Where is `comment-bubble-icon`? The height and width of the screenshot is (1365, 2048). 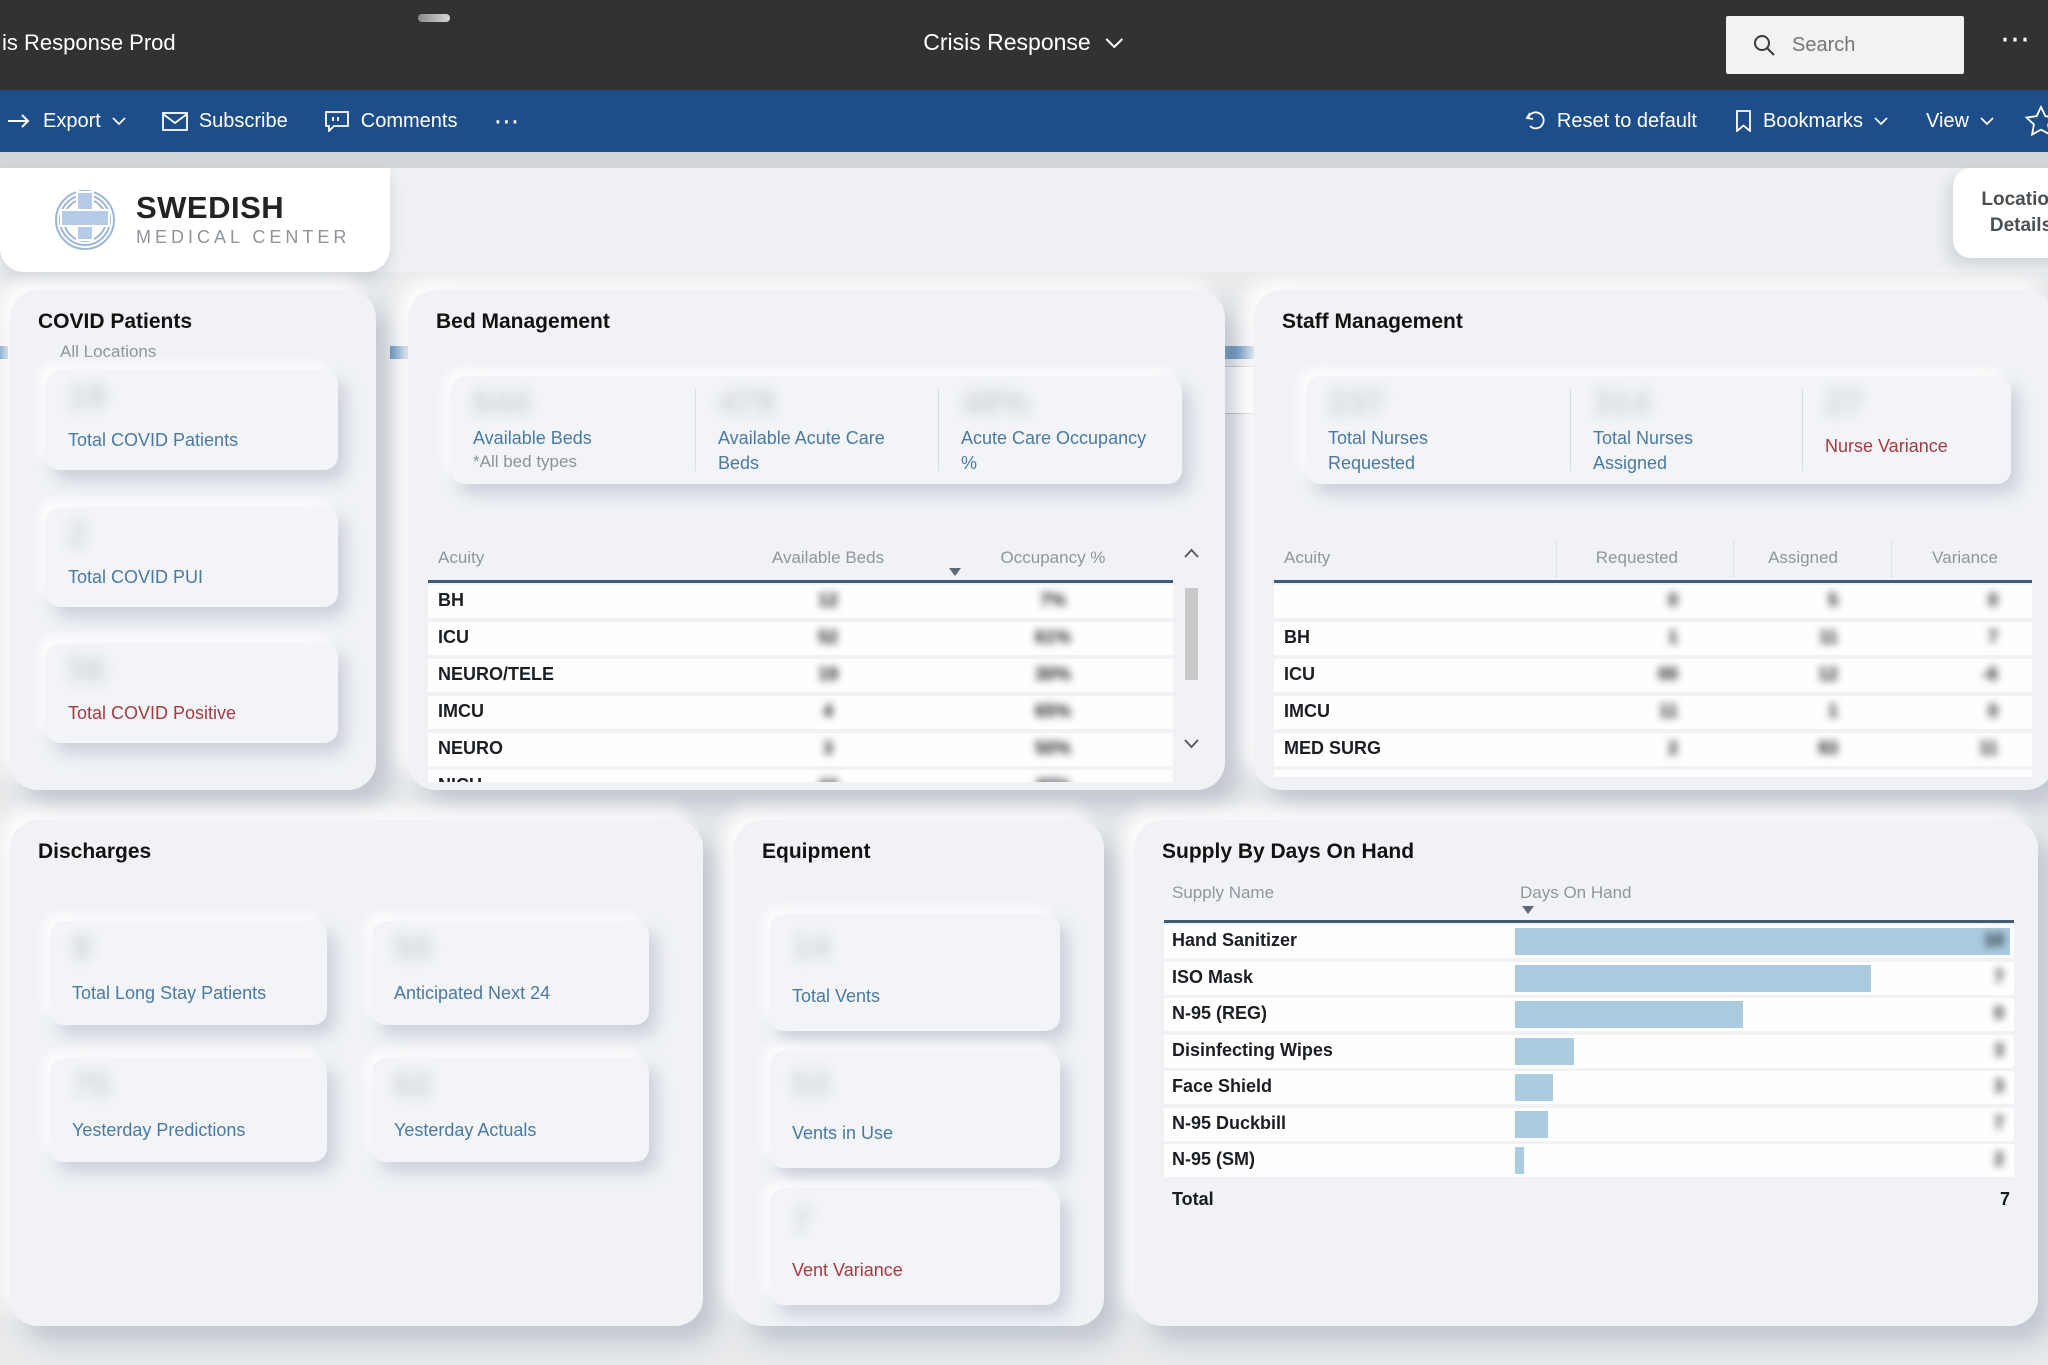 comment-bubble-icon is located at coordinates (337, 121).